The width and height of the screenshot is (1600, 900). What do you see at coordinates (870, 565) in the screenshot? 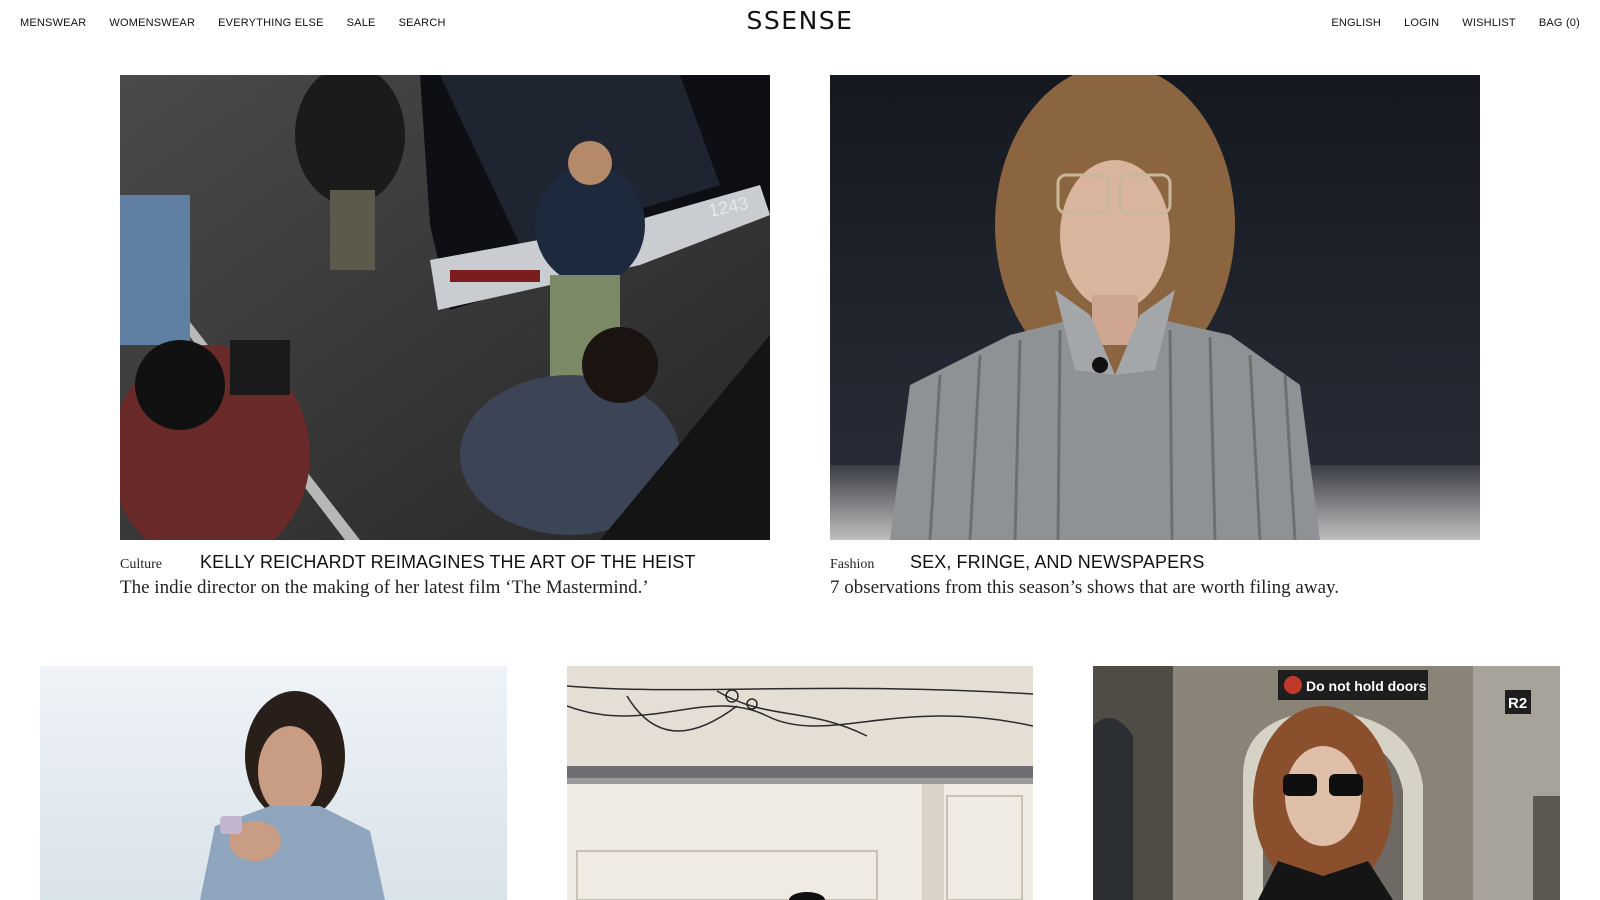
I see `article-category: Fashion` at bounding box center [870, 565].